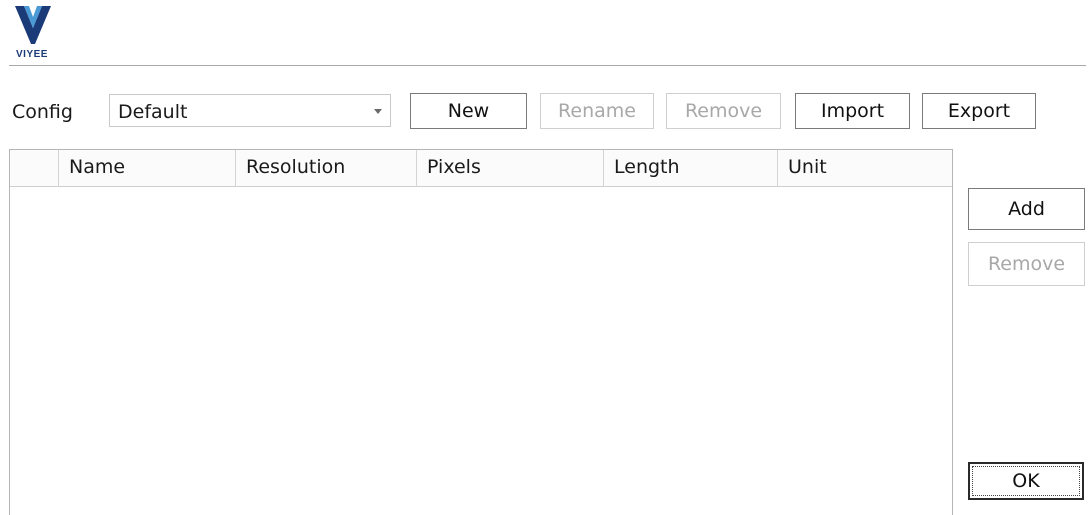 This screenshot has width=1089, height=515. What do you see at coordinates (1026, 209) in the screenshot?
I see `add-button: Add` at bounding box center [1026, 209].